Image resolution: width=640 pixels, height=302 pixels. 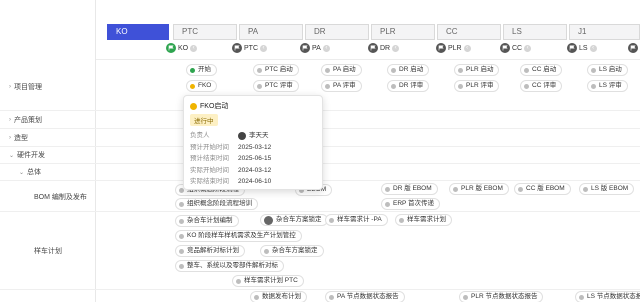 I want to click on task-label: LS 启动, so click(x=610, y=69).